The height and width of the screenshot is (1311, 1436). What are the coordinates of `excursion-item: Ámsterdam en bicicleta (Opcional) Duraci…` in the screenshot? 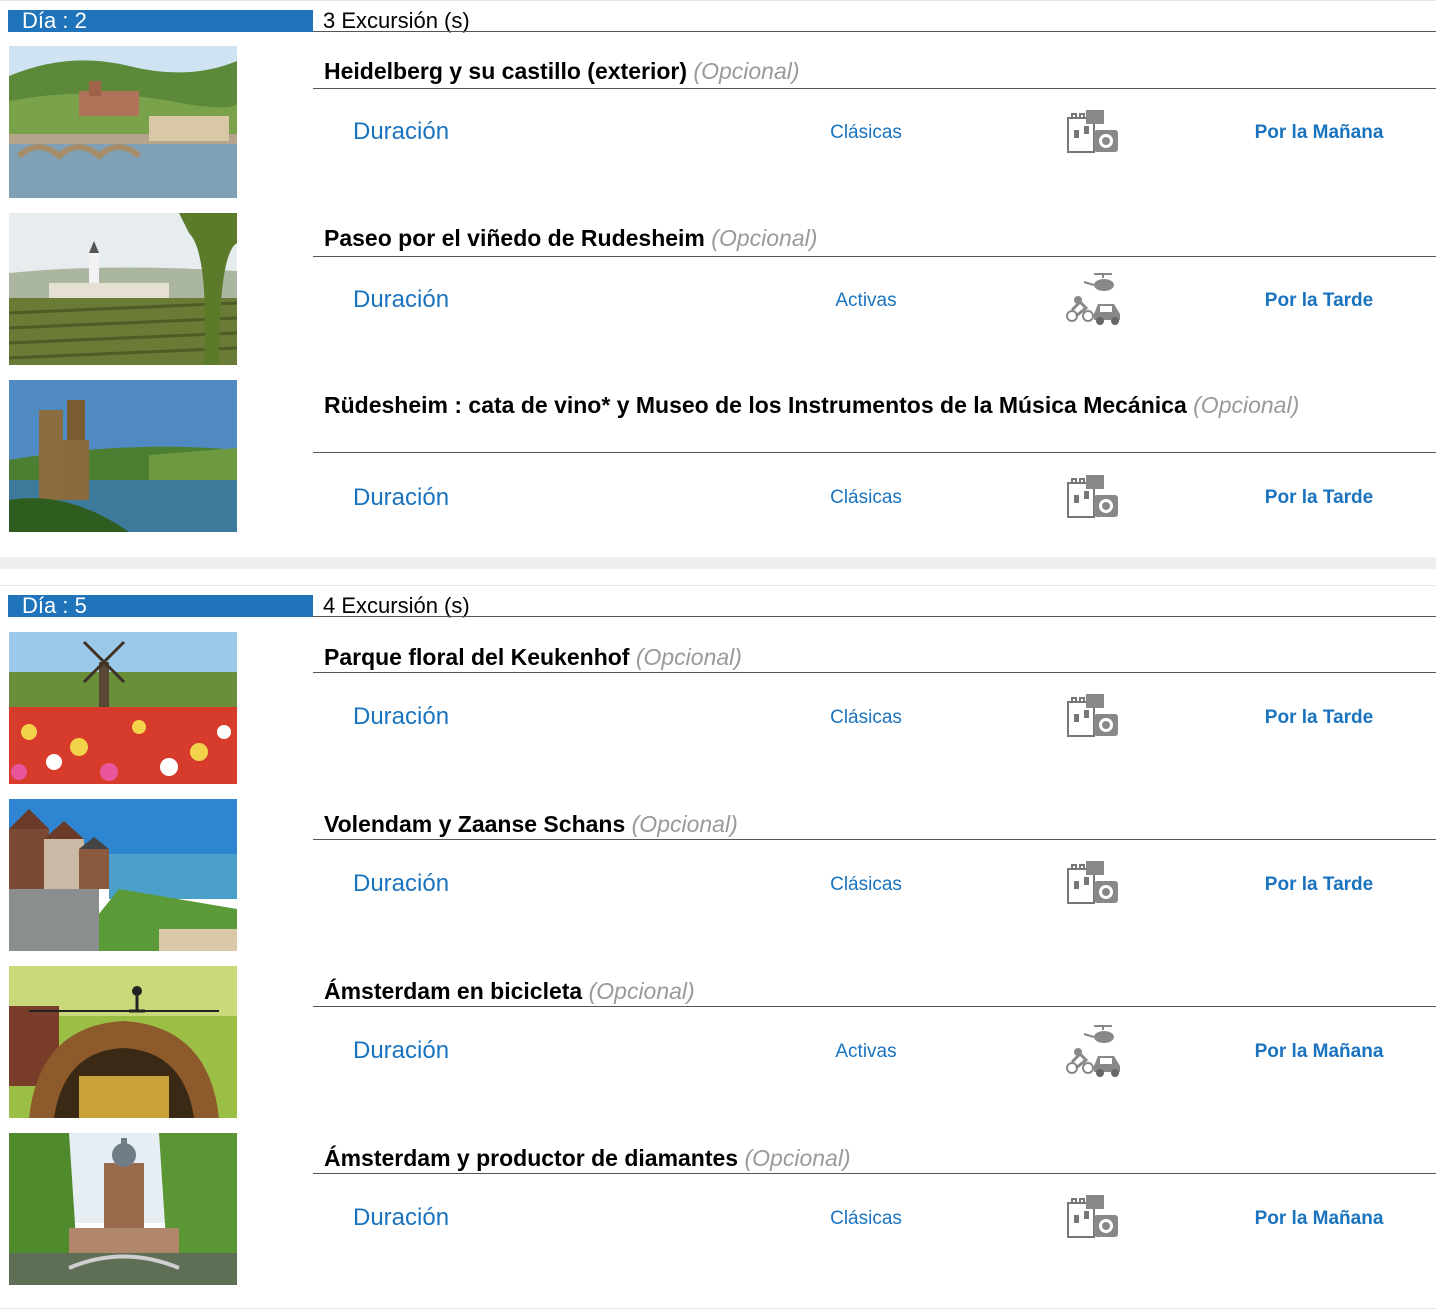 It's located at (718, 1049).